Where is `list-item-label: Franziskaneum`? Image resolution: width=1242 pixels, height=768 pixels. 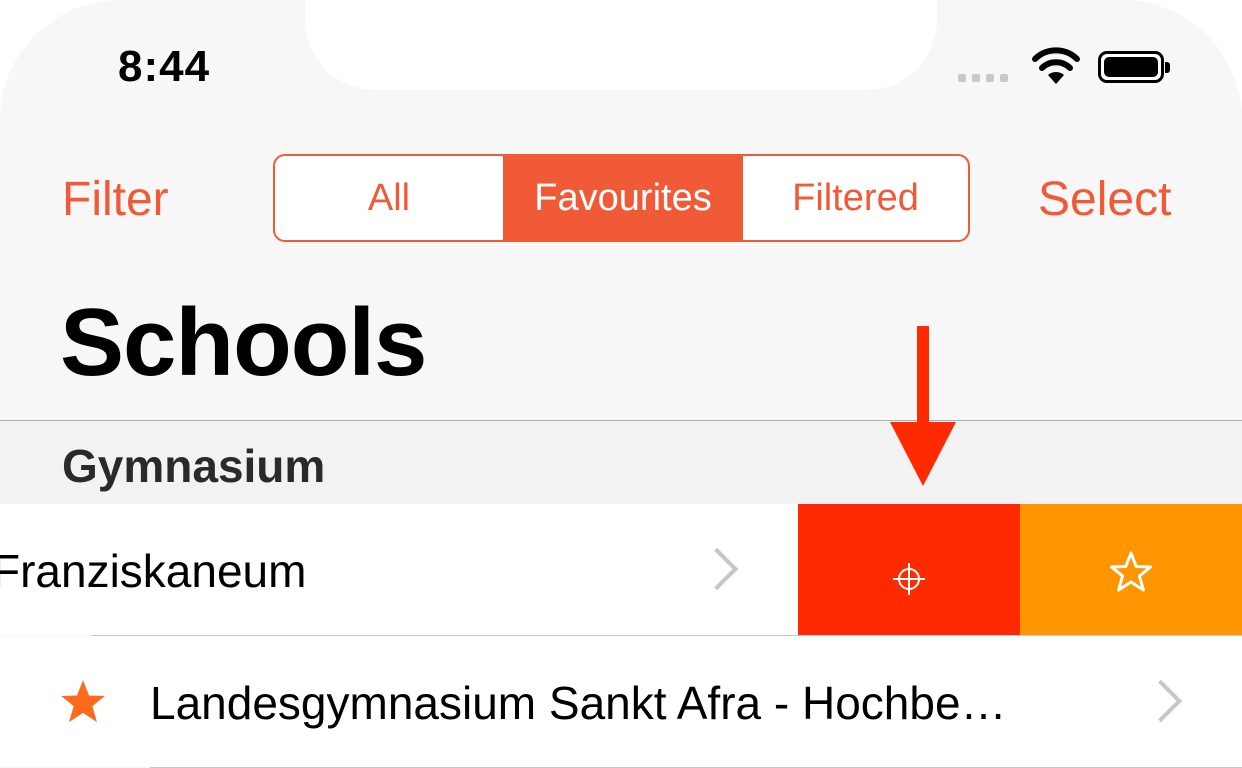
list-item-label: Franziskaneum is located at coordinates (153, 571).